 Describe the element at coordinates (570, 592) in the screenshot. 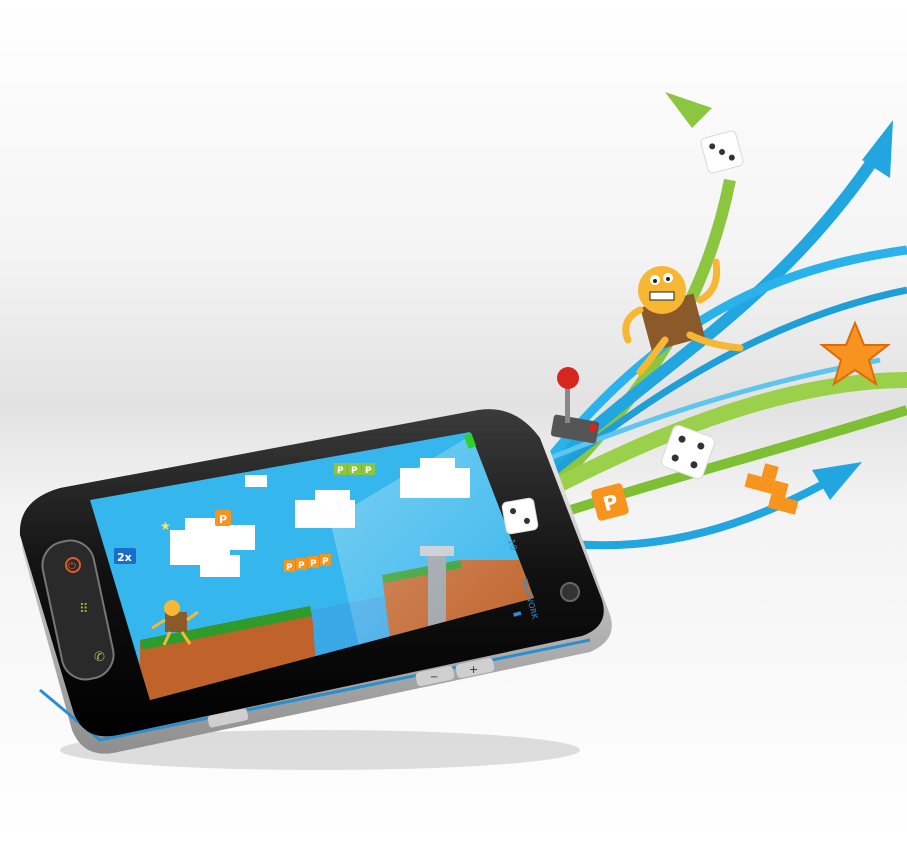

I see `camera-icon` at that location.